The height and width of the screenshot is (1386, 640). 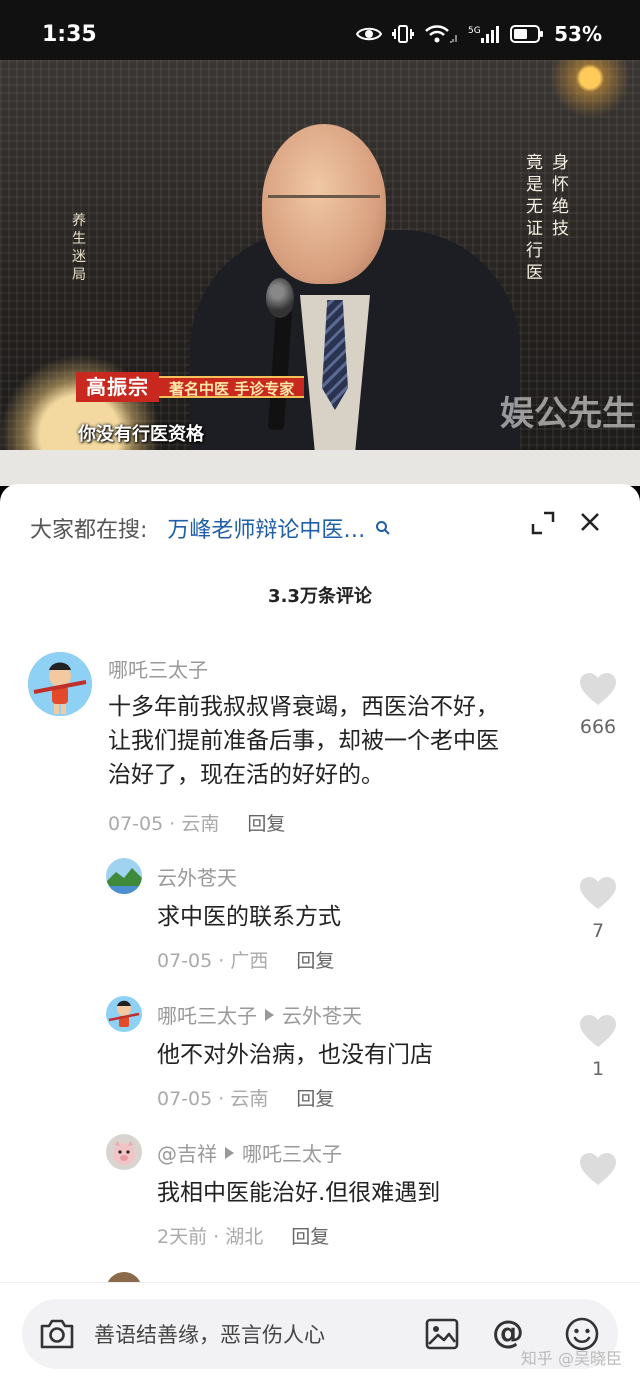 I want to click on comment-input-placeholder: 善语结善缘，恶言伤人心, so click(x=209, y=1334).